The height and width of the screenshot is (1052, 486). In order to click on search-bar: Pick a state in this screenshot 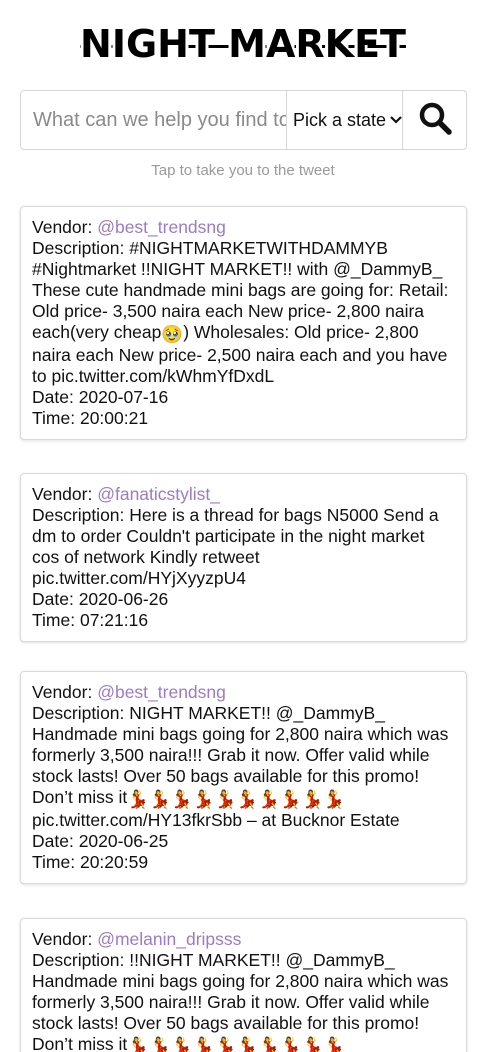, I will do `click(243, 120)`.